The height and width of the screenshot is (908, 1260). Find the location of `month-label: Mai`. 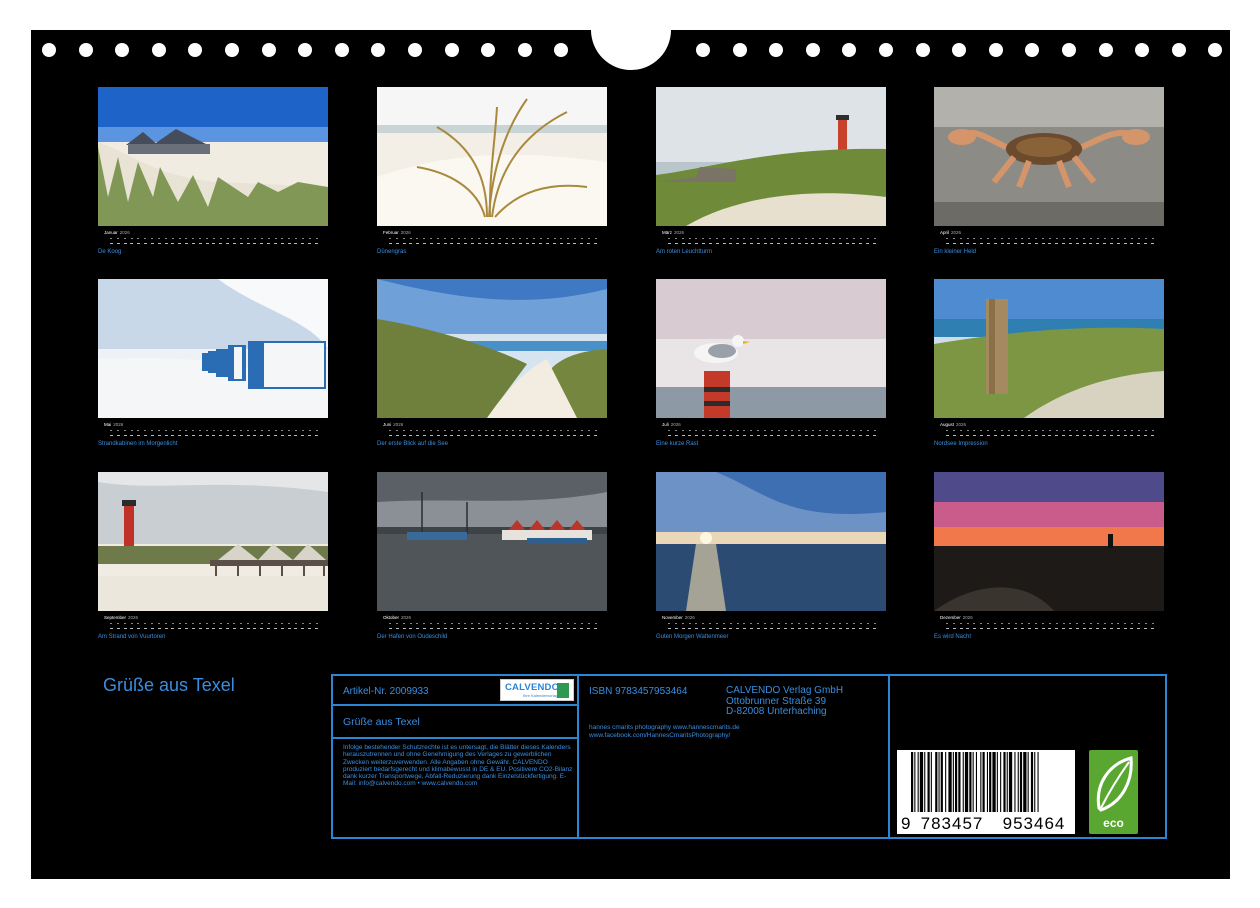

month-label: Mai is located at coordinates (108, 424).